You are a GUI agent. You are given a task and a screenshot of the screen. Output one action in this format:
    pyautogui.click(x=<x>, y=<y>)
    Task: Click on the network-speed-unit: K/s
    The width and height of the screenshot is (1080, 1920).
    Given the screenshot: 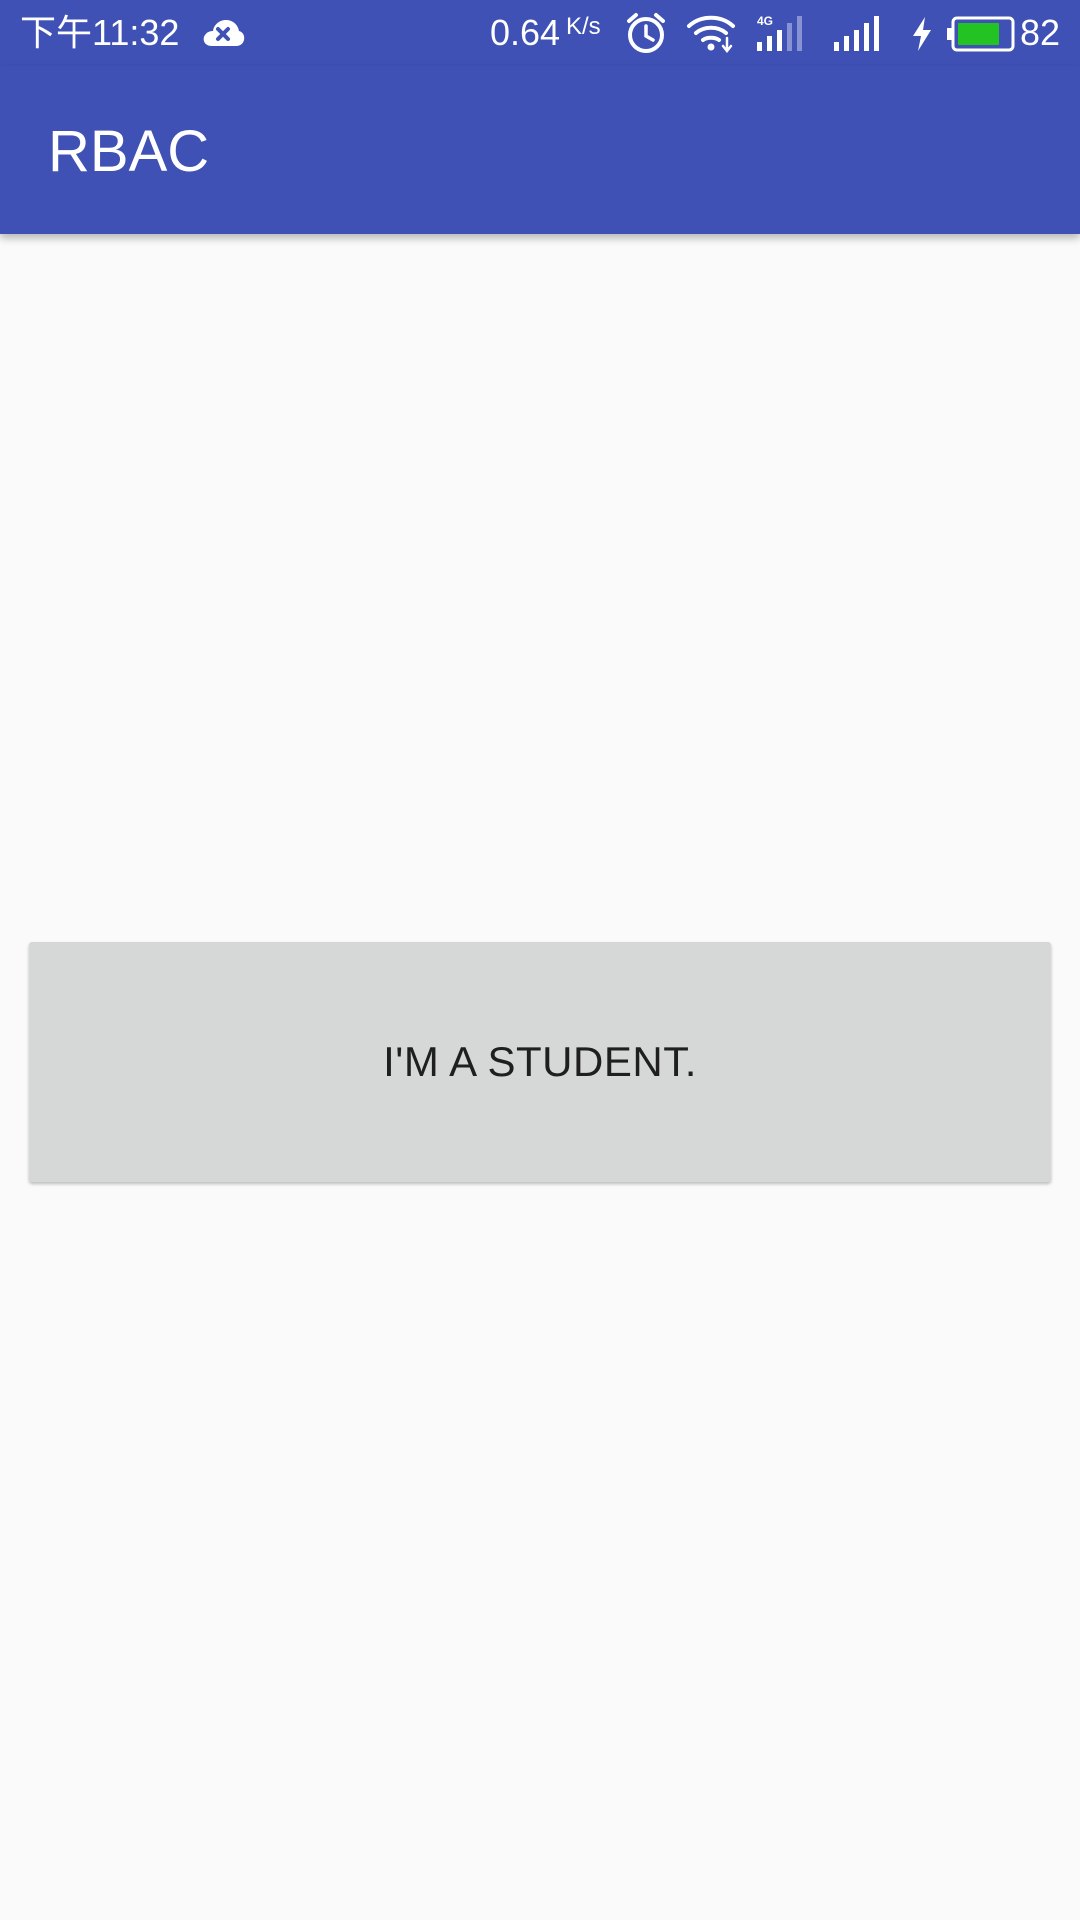 What is the action you would take?
    pyautogui.click(x=583, y=26)
    